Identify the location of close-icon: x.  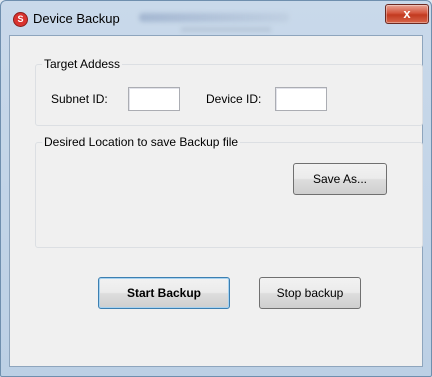
(407, 13).